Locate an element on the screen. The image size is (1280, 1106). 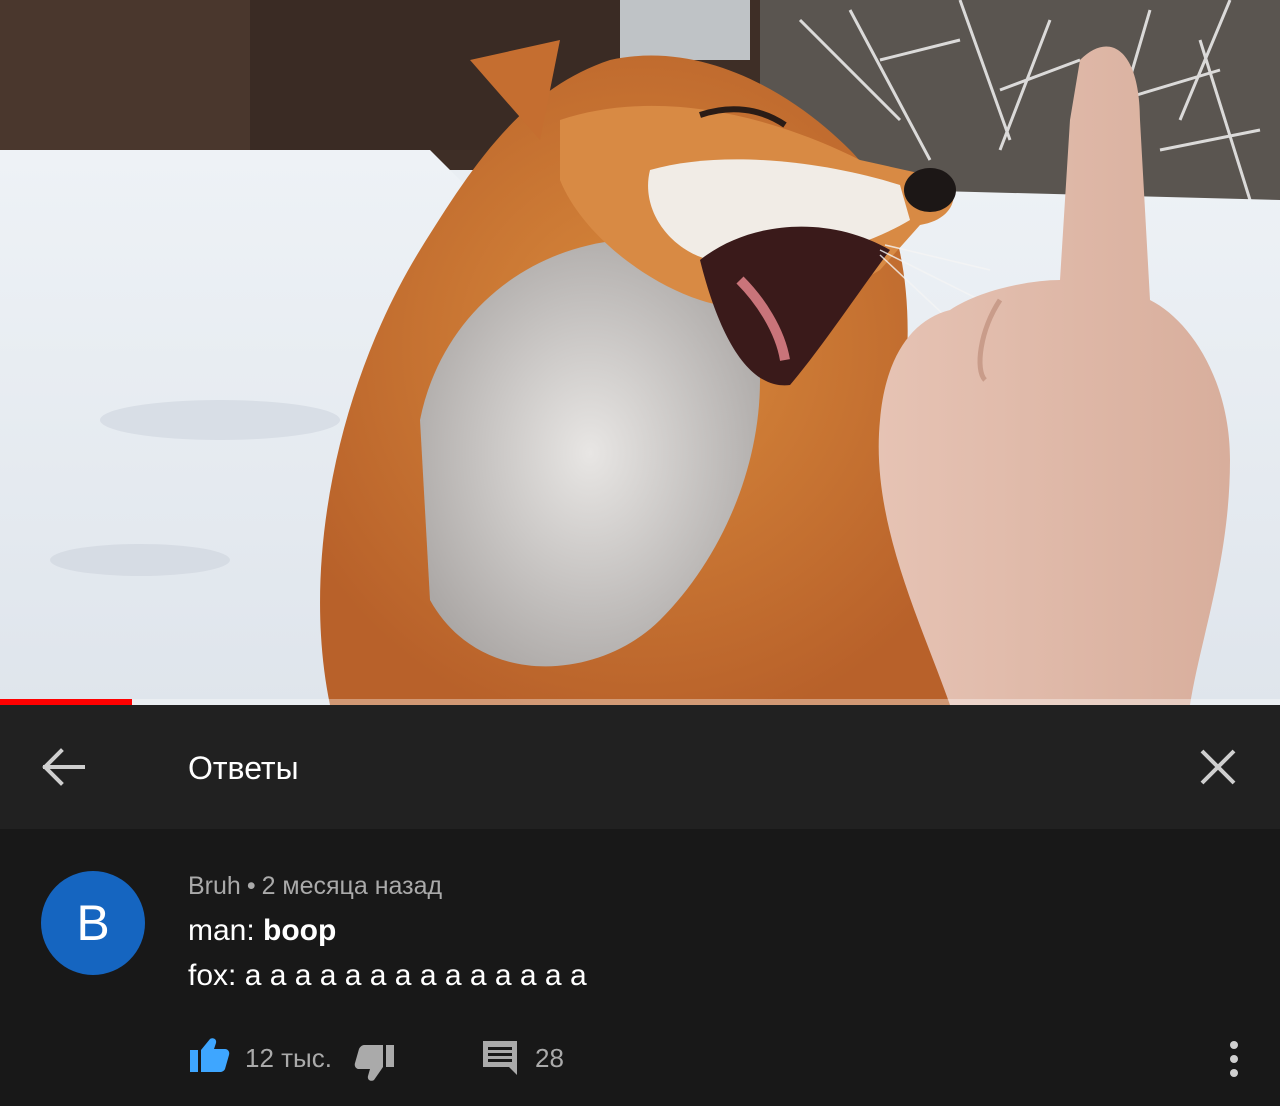
avatar-letter: B is located at coordinates (93, 923).